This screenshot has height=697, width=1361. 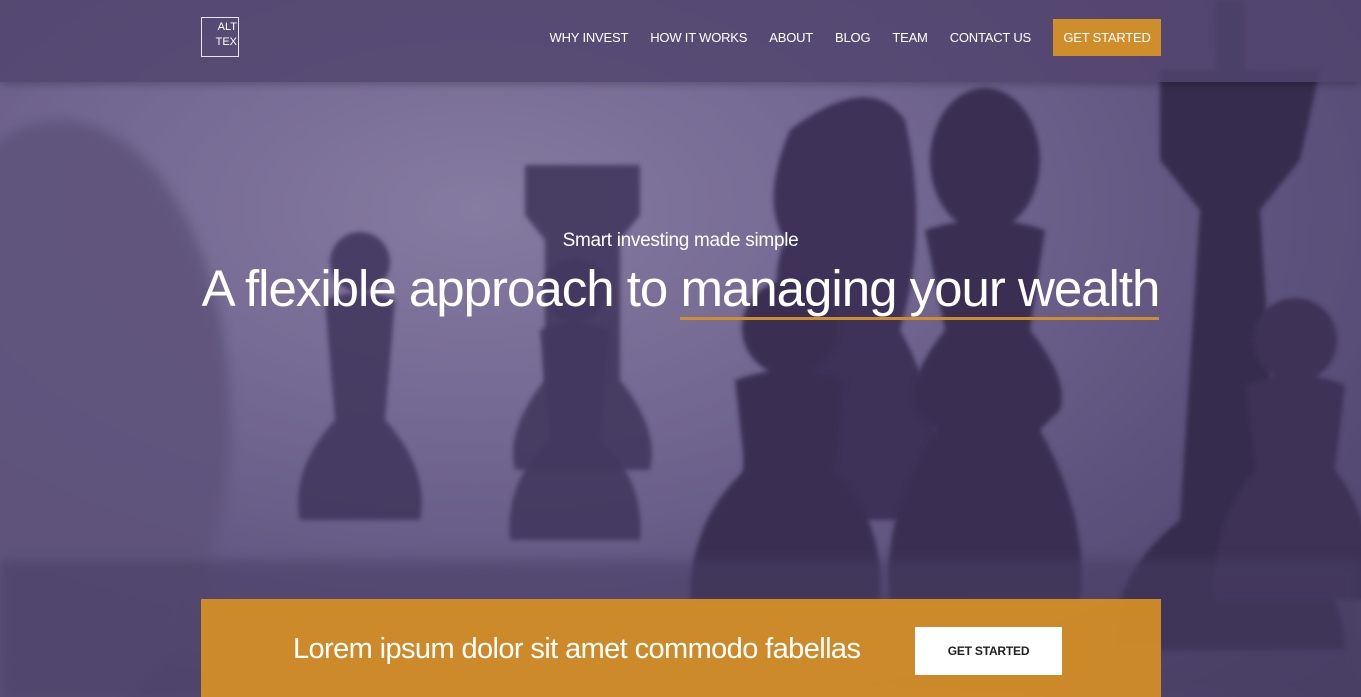 What do you see at coordinates (226, 34) in the screenshot?
I see `logo-alt-text: ALT TEX` at bounding box center [226, 34].